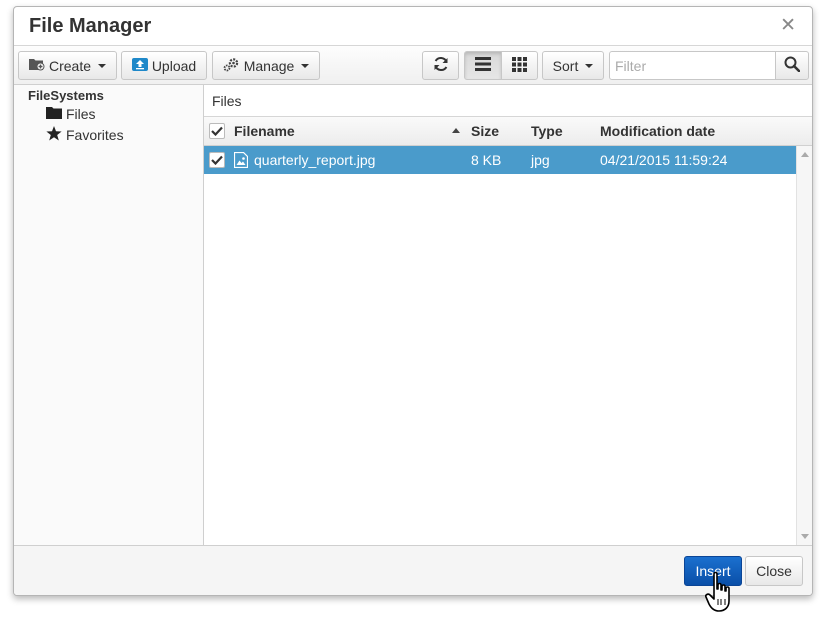 This screenshot has height=632, width=822. Describe the element at coordinates (774, 571) in the screenshot. I see `close-button: Close` at that location.